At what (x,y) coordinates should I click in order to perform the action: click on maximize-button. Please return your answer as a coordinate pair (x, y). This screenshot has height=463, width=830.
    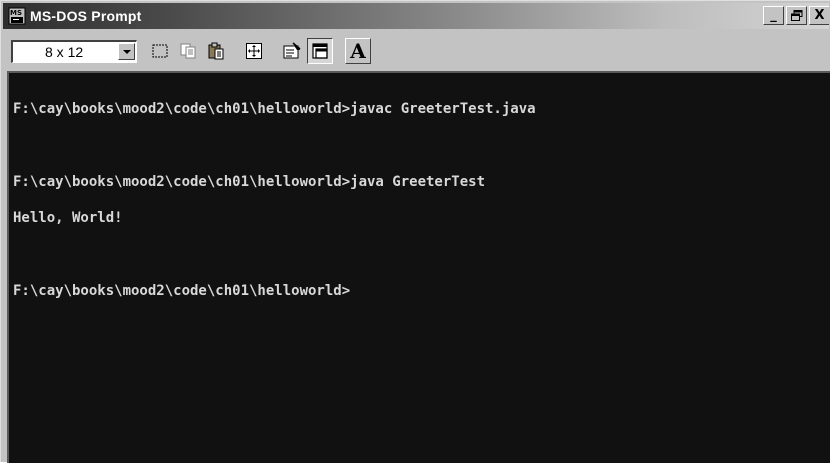
    Looking at the image, I should click on (796, 15).